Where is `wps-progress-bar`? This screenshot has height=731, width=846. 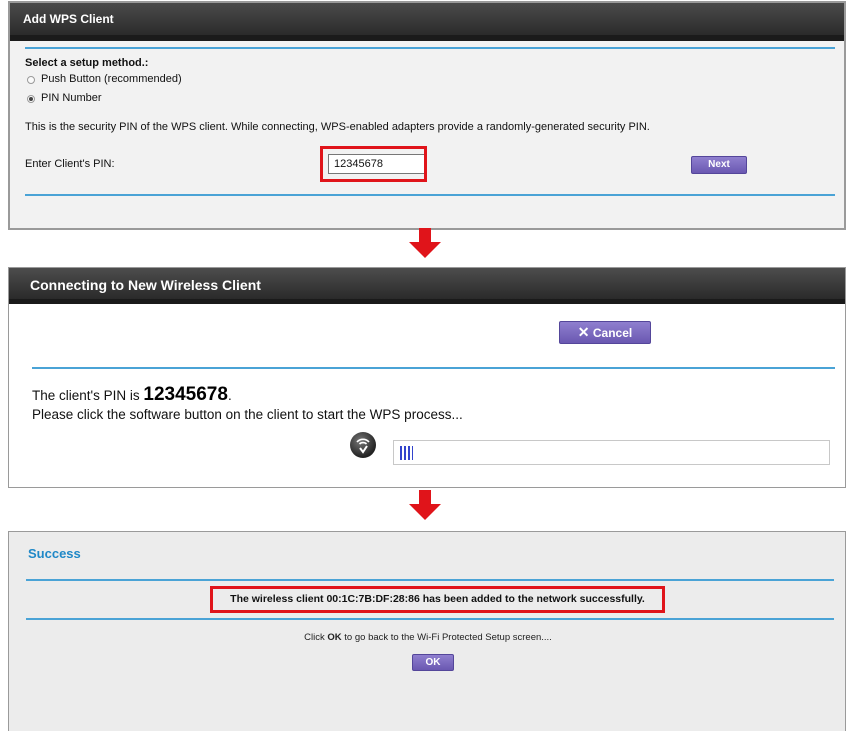
wps-progress-bar is located at coordinates (611, 452).